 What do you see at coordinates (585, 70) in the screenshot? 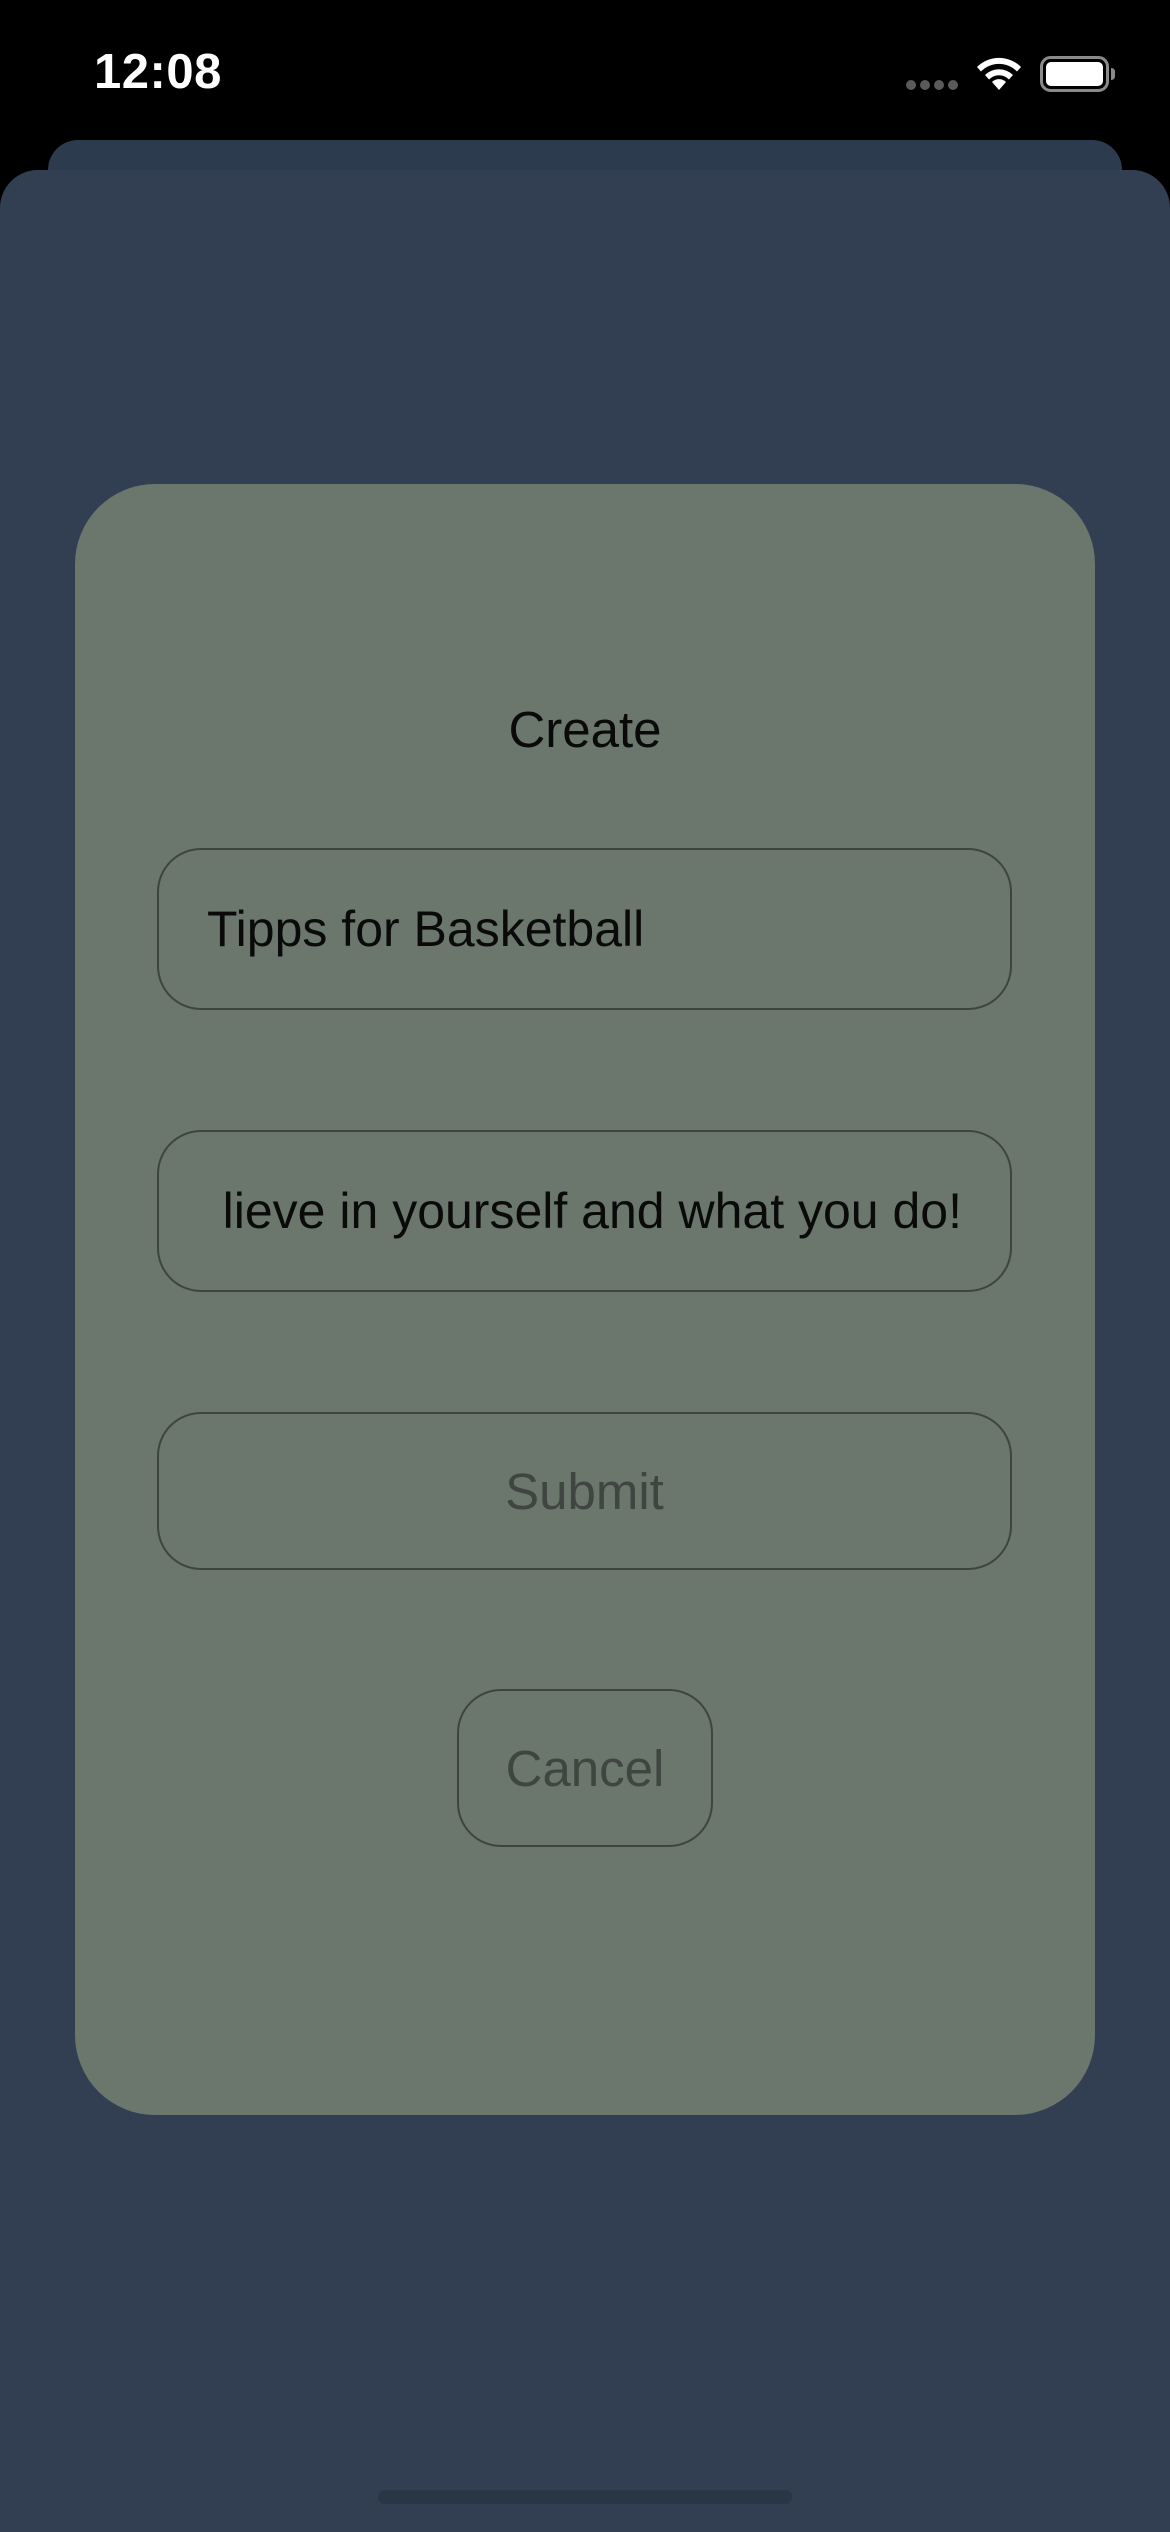
I see `status-bar: 12:08` at bounding box center [585, 70].